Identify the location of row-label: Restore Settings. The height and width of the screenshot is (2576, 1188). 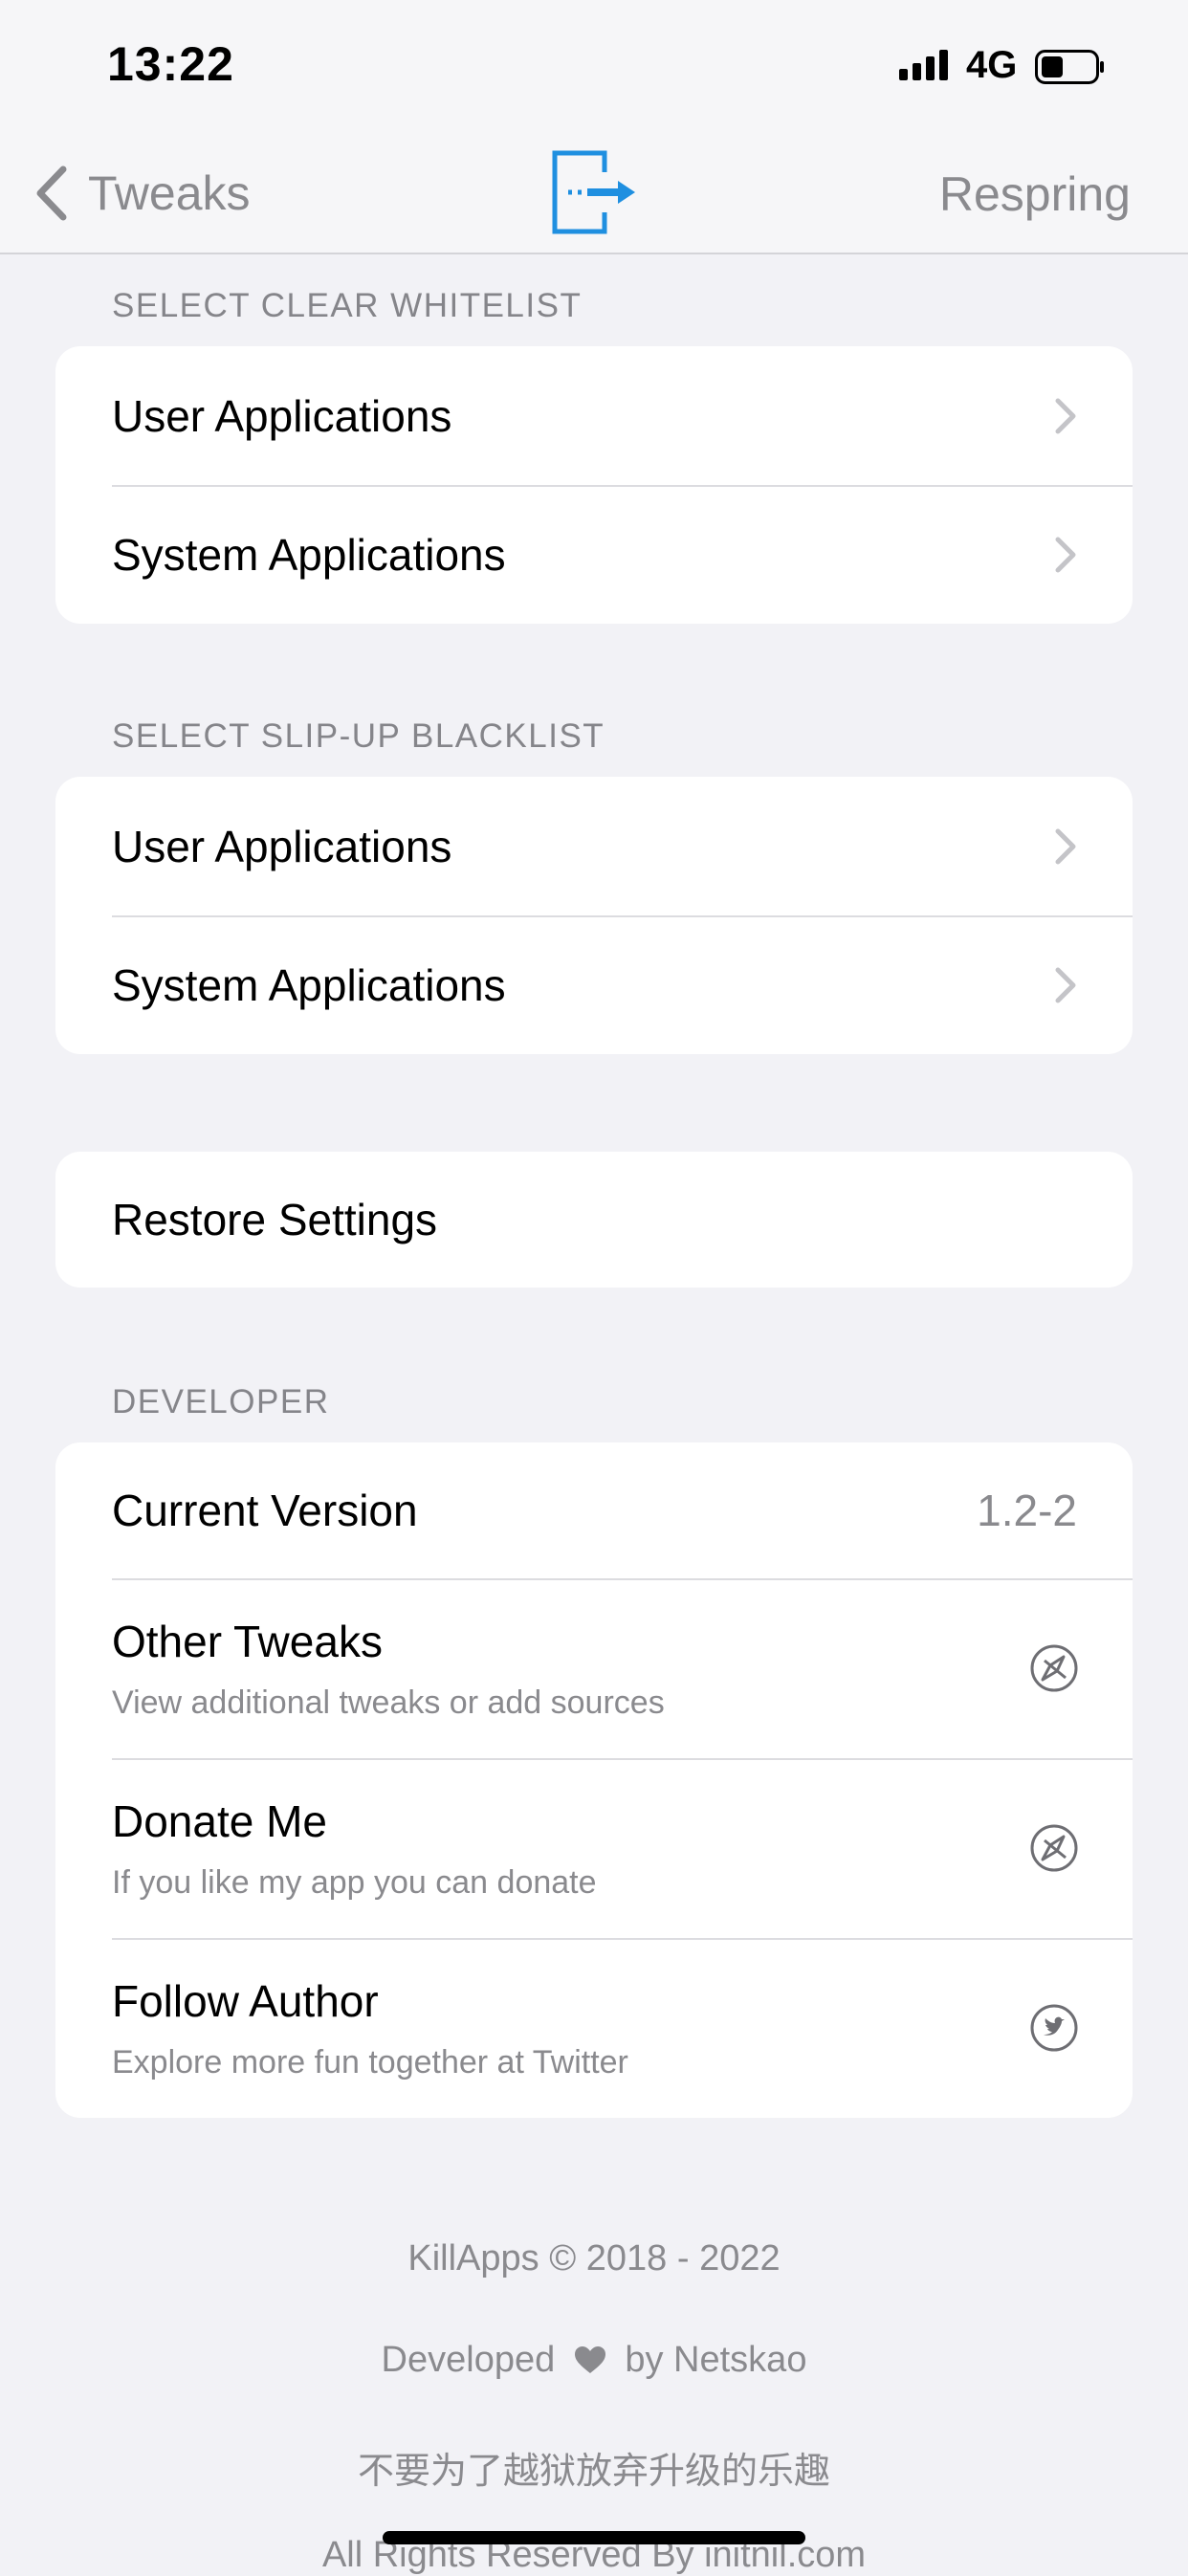
(275, 1219).